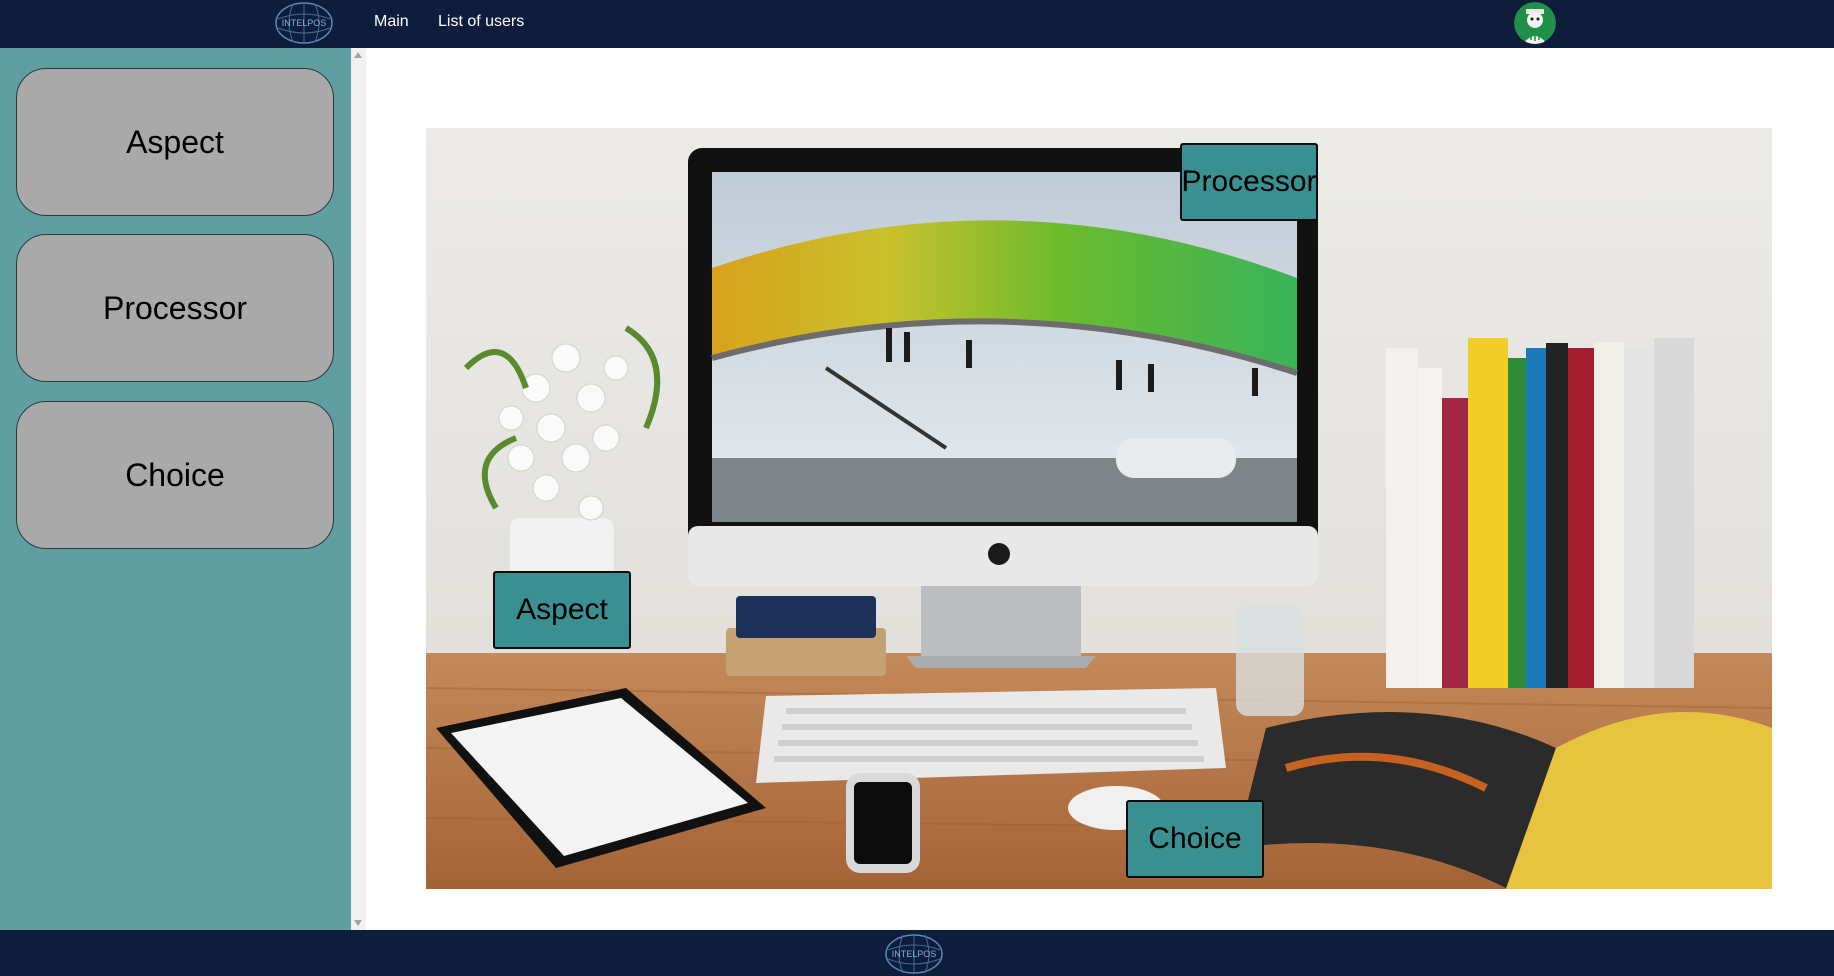 This screenshot has height=976, width=1834. Describe the element at coordinates (358, 489) in the screenshot. I see `vertical-scrollbar` at that location.